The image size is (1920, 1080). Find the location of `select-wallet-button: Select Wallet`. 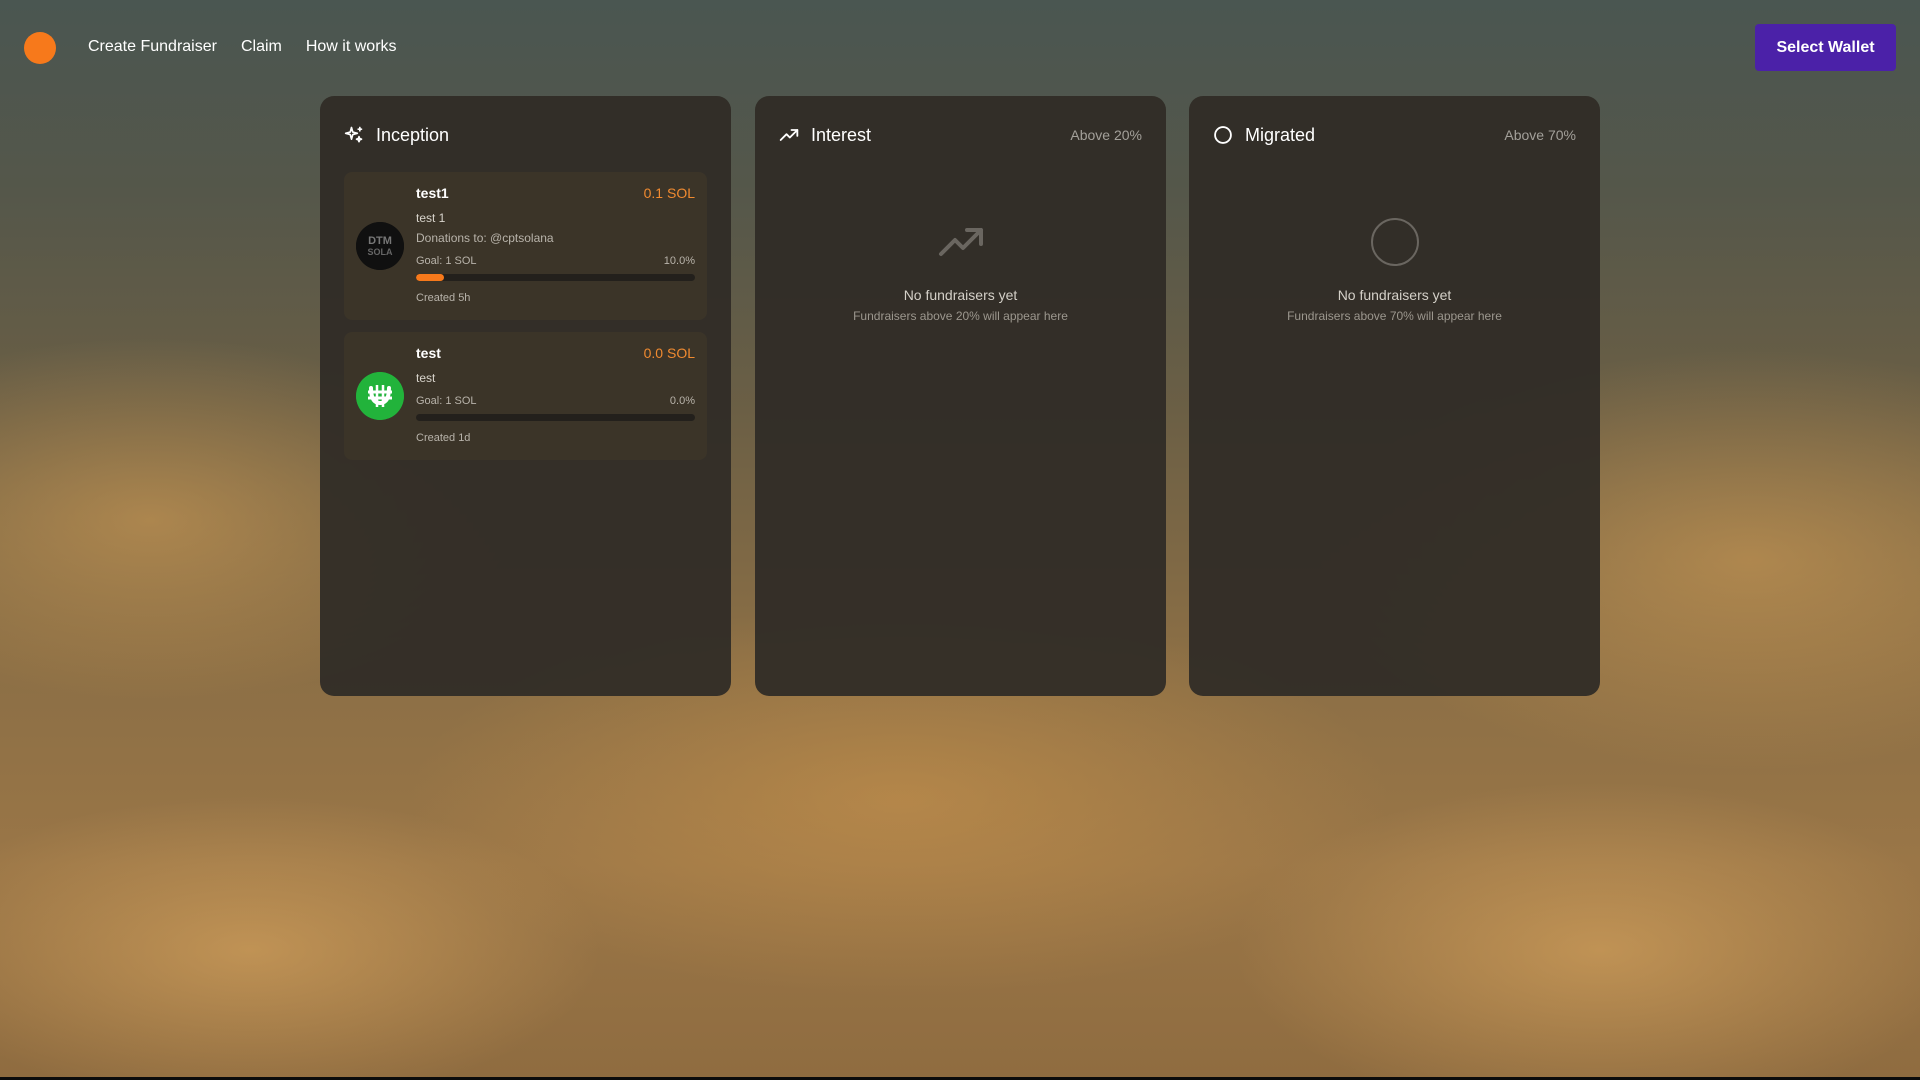

select-wallet-button: Select Wallet is located at coordinates (1825, 47).